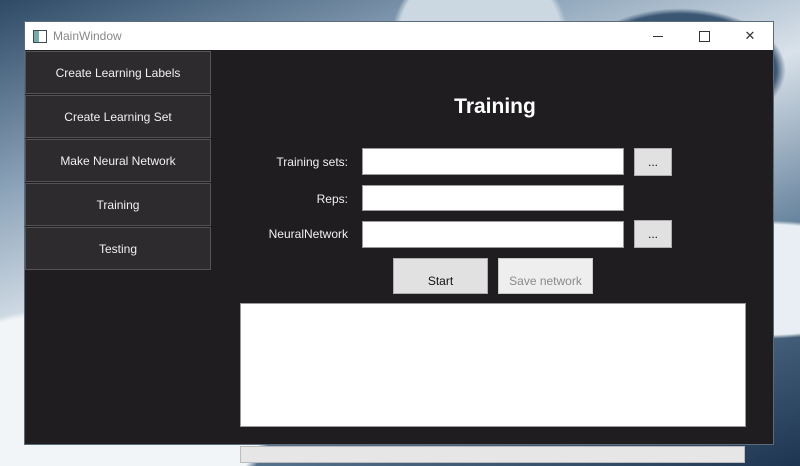 The height and width of the screenshot is (466, 800). Describe the element at coordinates (87, 36) in the screenshot. I see `window-title: MainWindow` at that location.